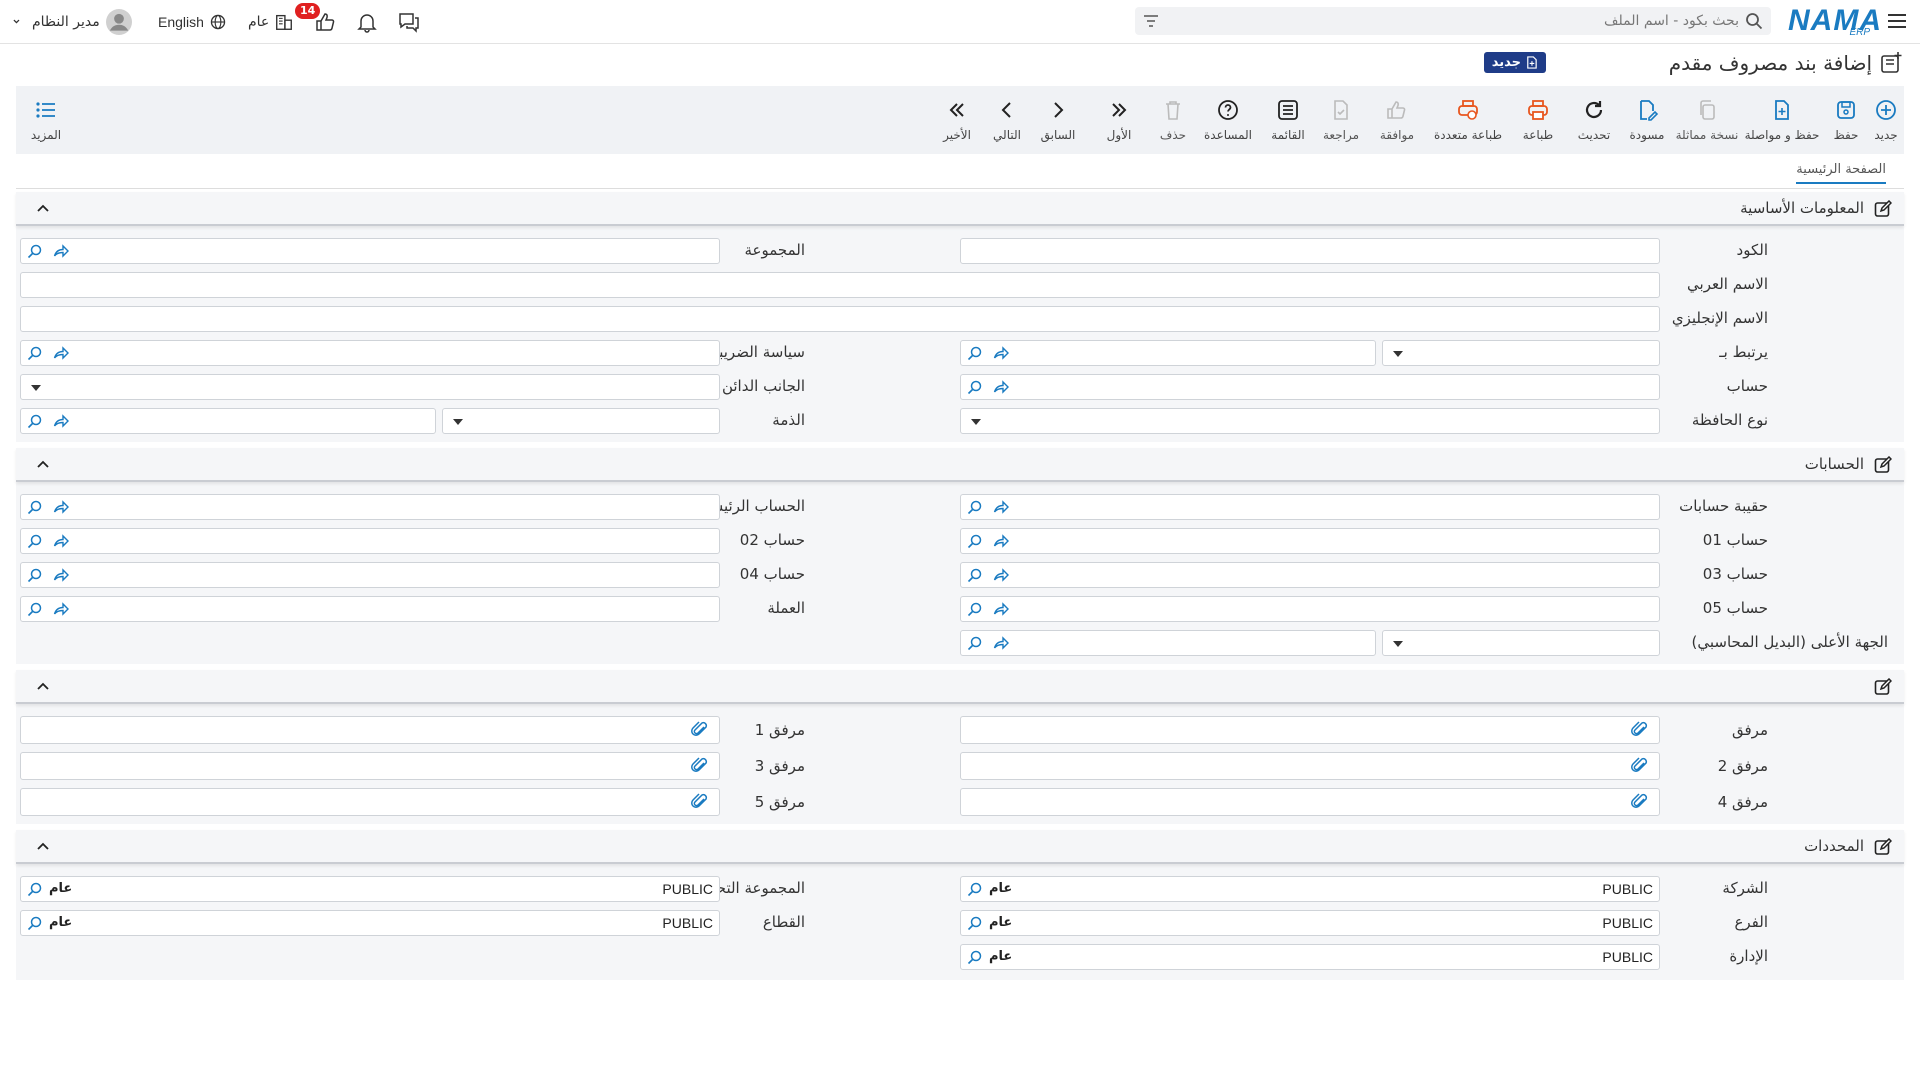 The height and width of the screenshot is (1080, 1920). What do you see at coordinates (960, 465) in the screenshot?
I see `accounts-header: الحسابات` at bounding box center [960, 465].